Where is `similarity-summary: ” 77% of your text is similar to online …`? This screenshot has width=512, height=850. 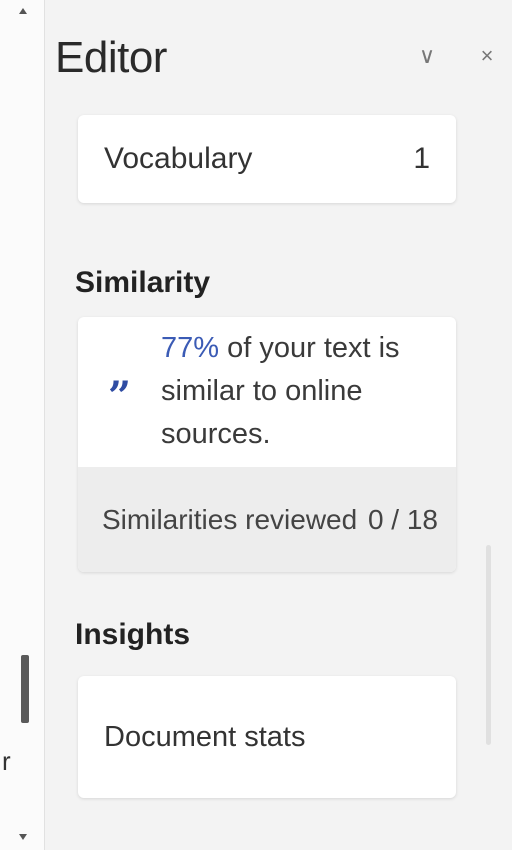
similarity-summary: ” 77% of your text is similar to online … is located at coordinates (267, 392).